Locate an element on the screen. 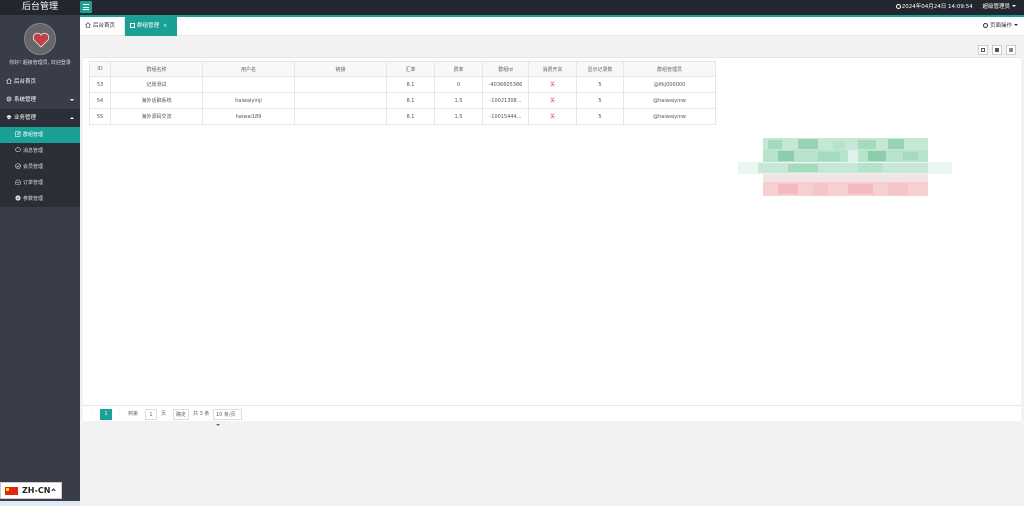  sidebar-item-members: 会员管理 is located at coordinates (40, 167).